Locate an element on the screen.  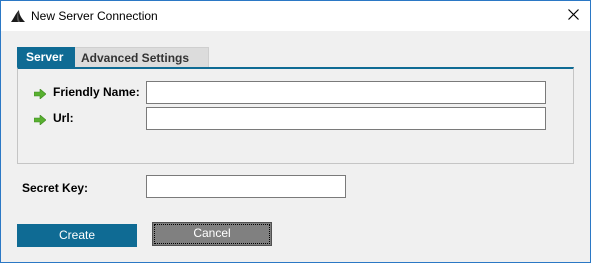
close-icon is located at coordinates (573, 16).